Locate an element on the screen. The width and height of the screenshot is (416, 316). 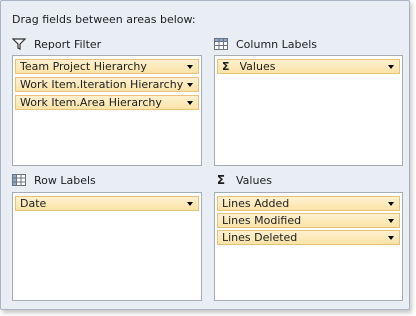
values-header: Σ Values is located at coordinates (243, 180).